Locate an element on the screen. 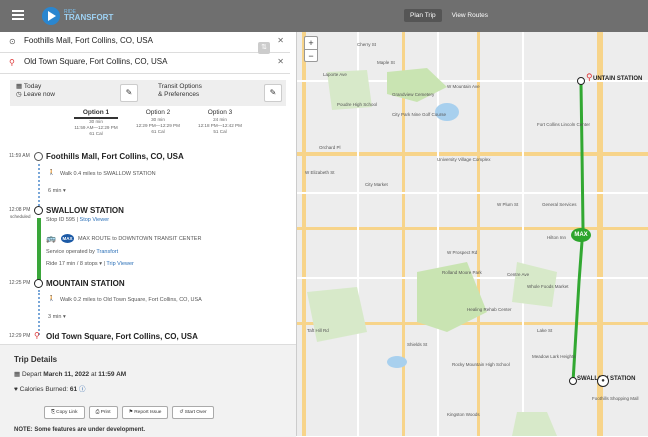 The width and height of the screenshot is (648, 437). edit-transit-options-icon: ✎ is located at coordinates (273, 93).